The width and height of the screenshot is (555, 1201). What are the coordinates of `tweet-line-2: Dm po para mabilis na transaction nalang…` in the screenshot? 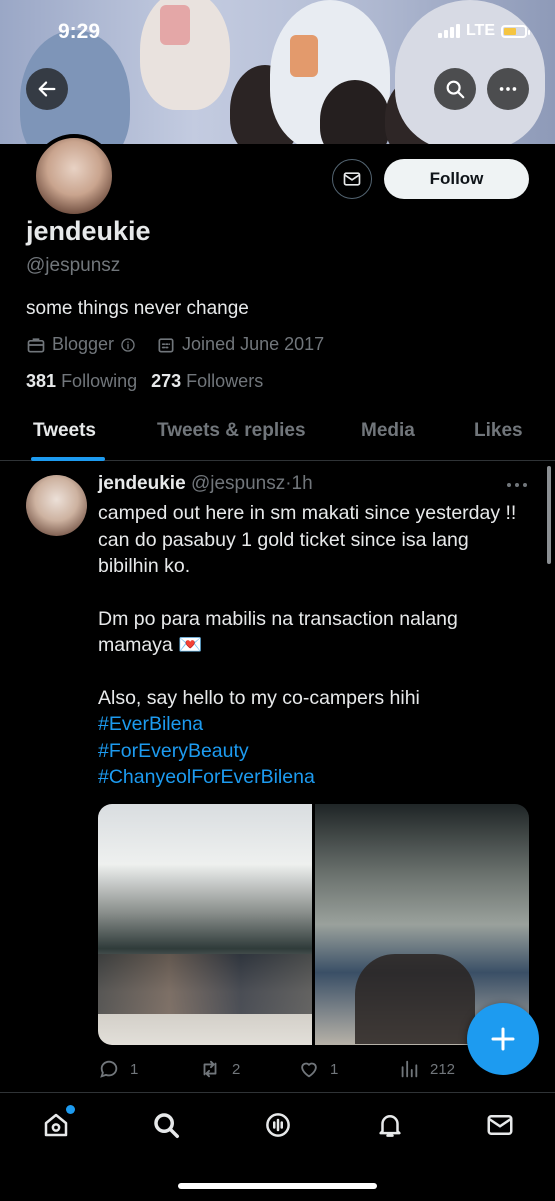 It's located at (278, 632).